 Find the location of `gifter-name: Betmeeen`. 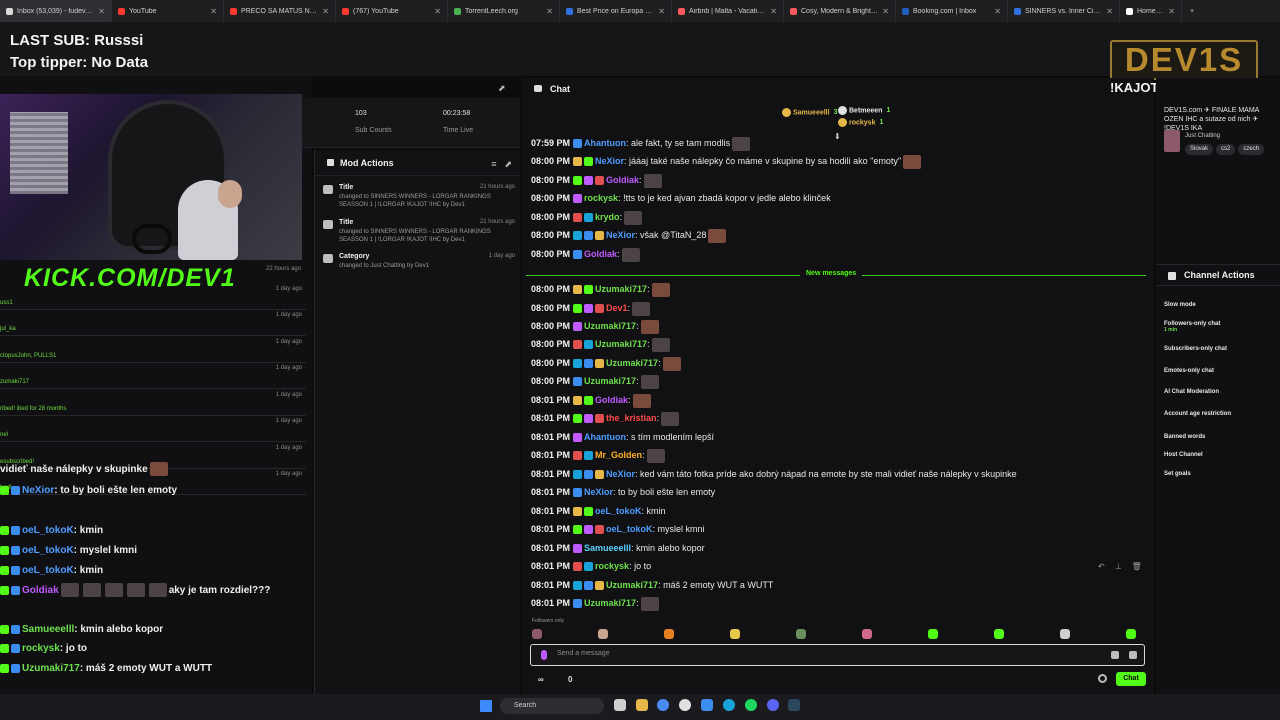

gifter-name: Betmeeen is located at coordinates (865, 110).